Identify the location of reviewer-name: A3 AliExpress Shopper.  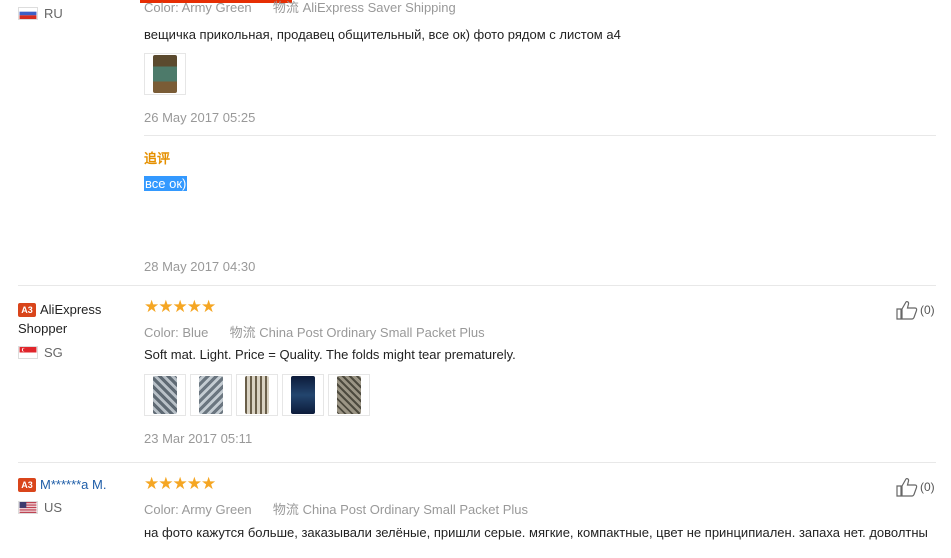
(78, 319).